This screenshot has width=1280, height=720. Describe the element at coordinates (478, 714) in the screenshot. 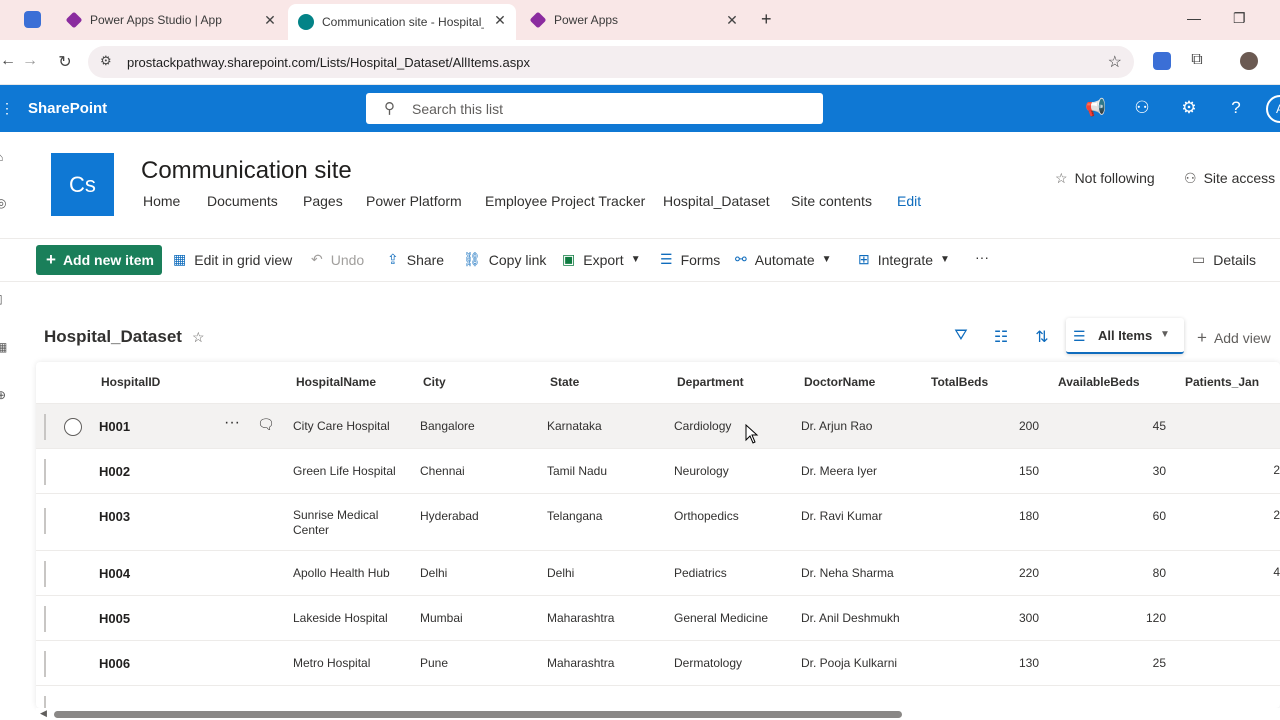

I see `scrollbar-thumb` at that location.